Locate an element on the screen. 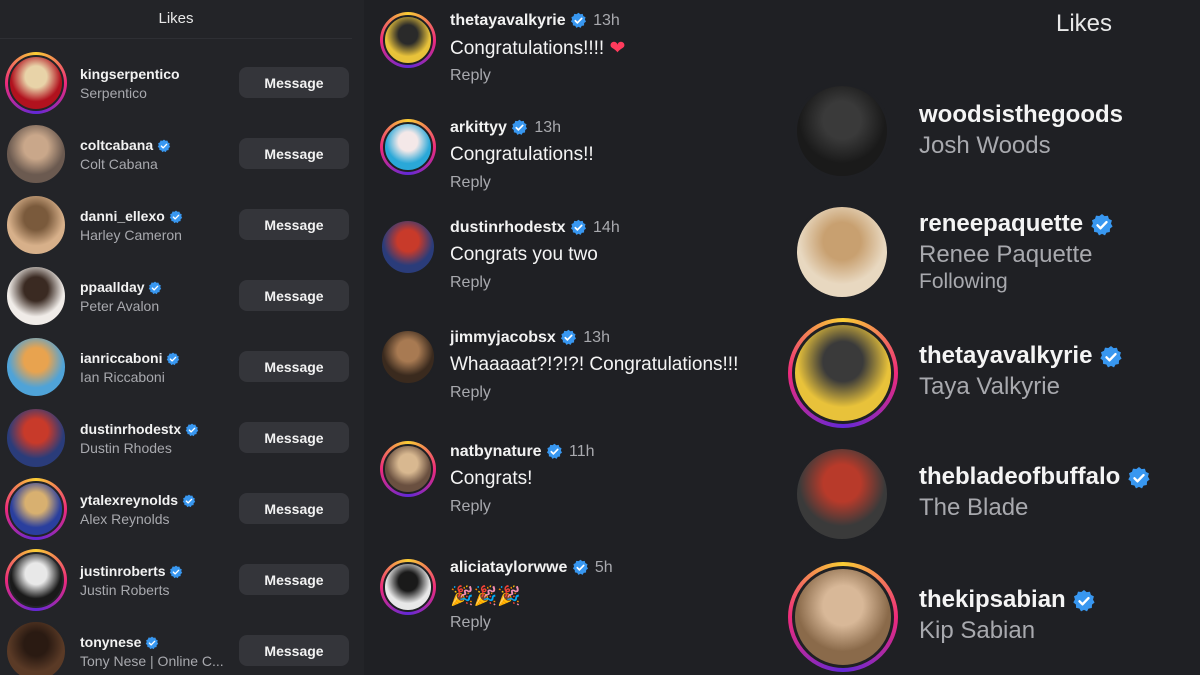 The image size is (1200, 675). username-text: danni_ellexo is located at coordinates (122, 216).